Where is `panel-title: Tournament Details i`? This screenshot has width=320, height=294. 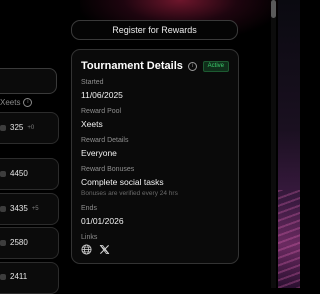 panel-title: Tournament Details i is located at coordinates (139, 66).